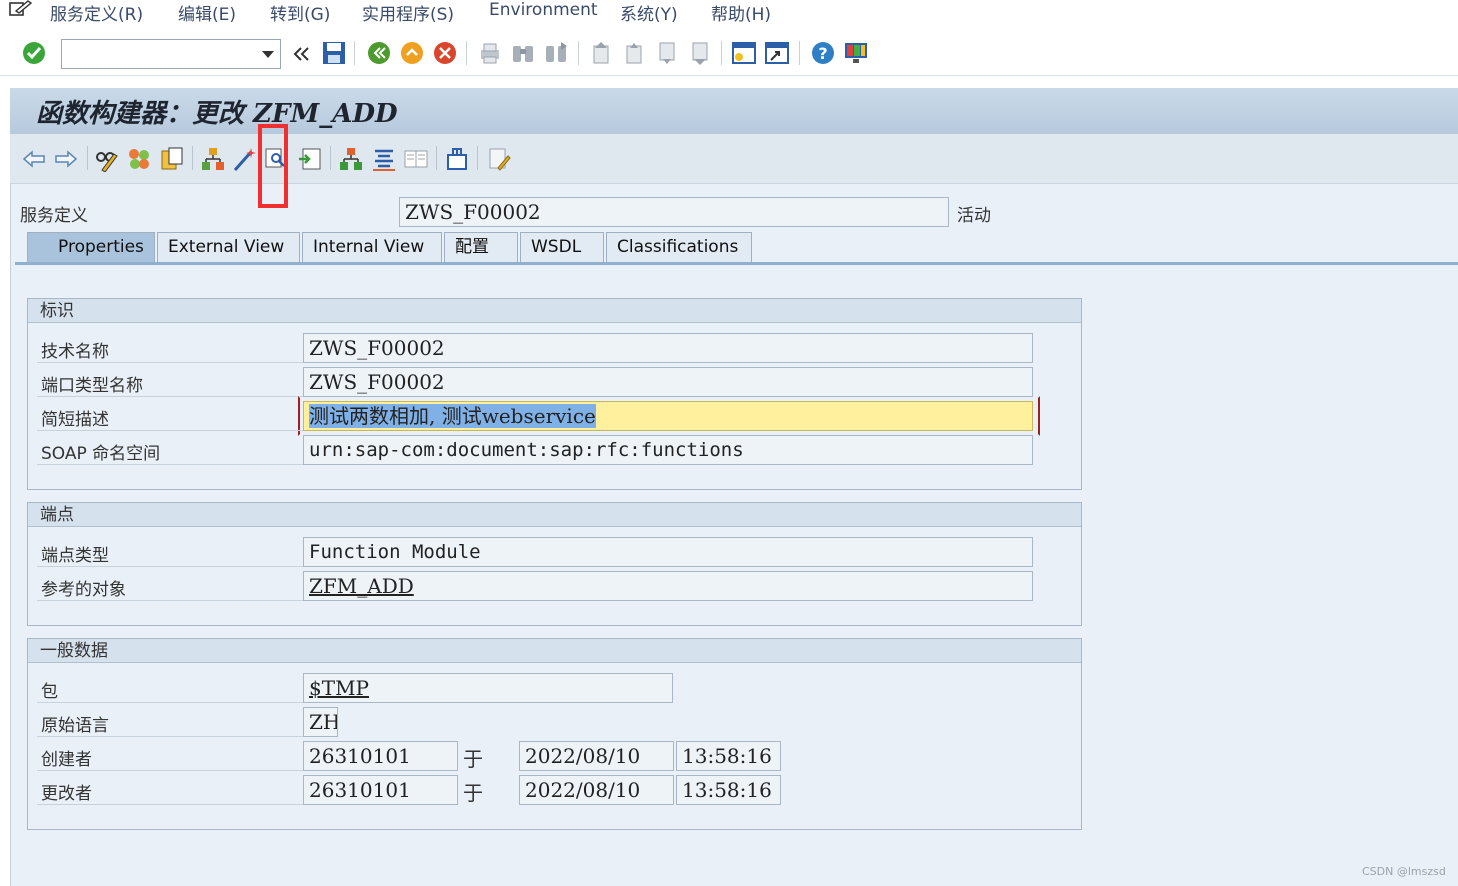 This screenshot has height=886, width=1458. I want to click on tab-configuration: 配置, so click(481, 247).